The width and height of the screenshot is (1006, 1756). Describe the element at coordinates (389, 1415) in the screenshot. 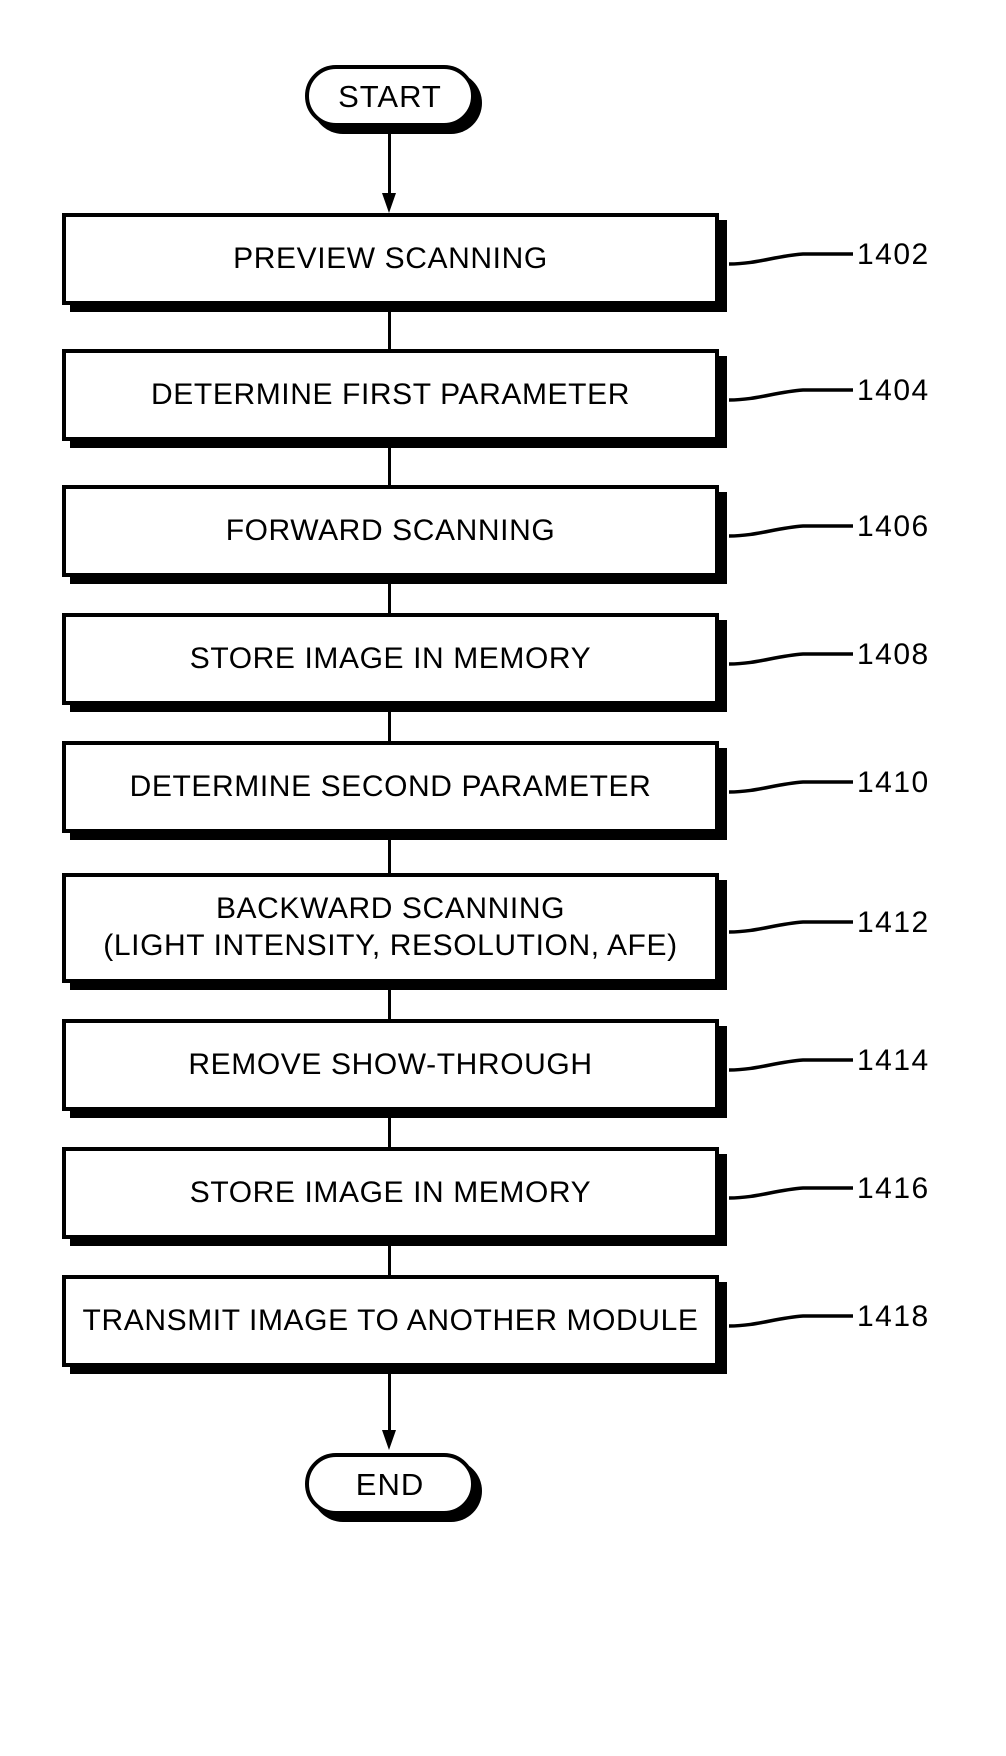

I see `connector-1418-to-end` at that location.